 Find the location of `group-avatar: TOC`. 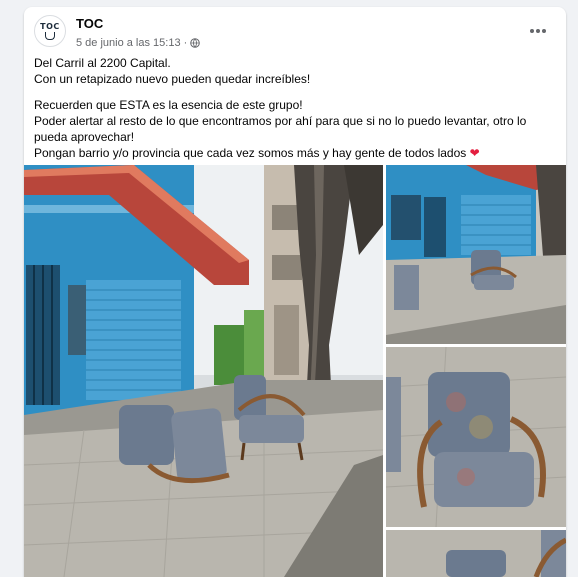

group-avatar: TOC is located at coordinates (50, 31).